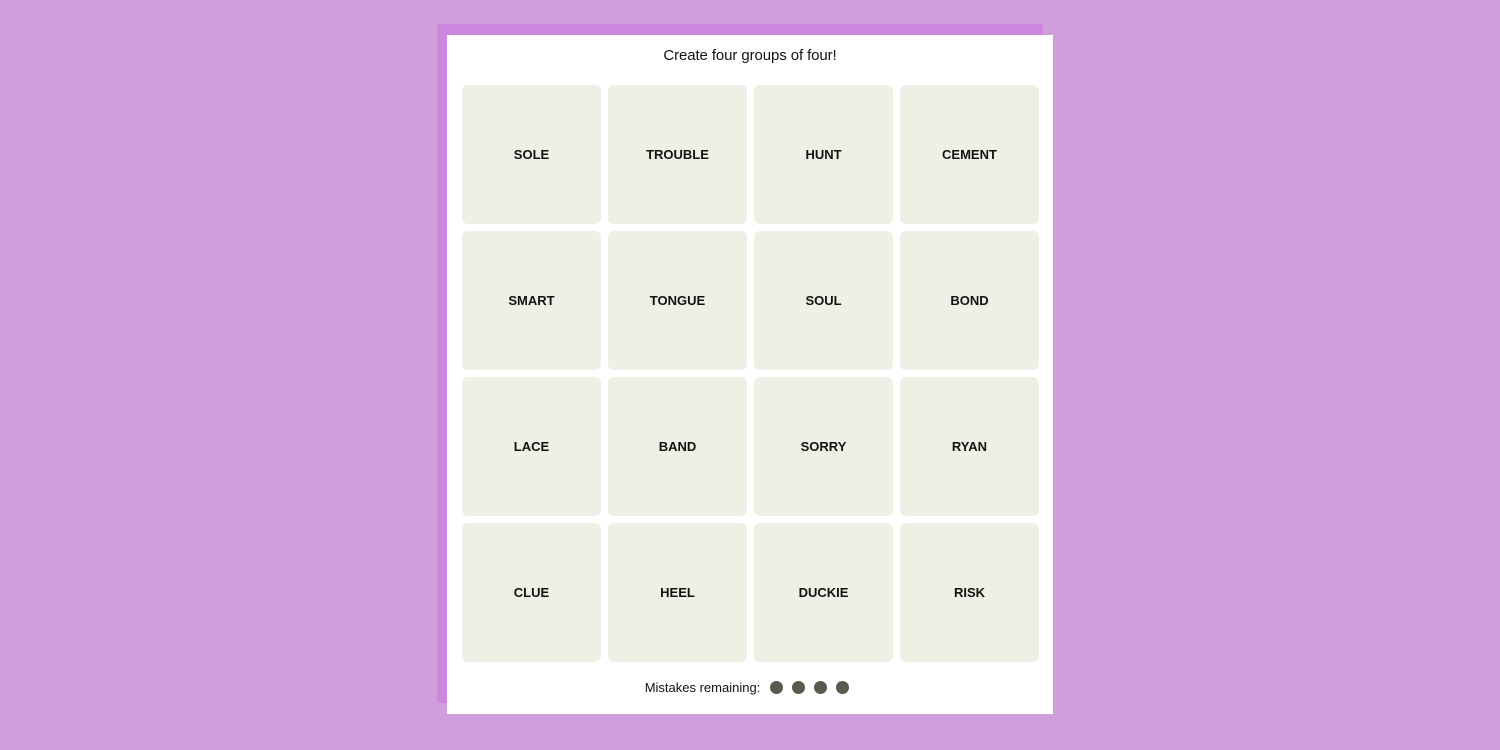  What do you see at coordinates (531, 592) in the screenshot?
I see `word-tile: CLUE` at bounding box center [531, 592].